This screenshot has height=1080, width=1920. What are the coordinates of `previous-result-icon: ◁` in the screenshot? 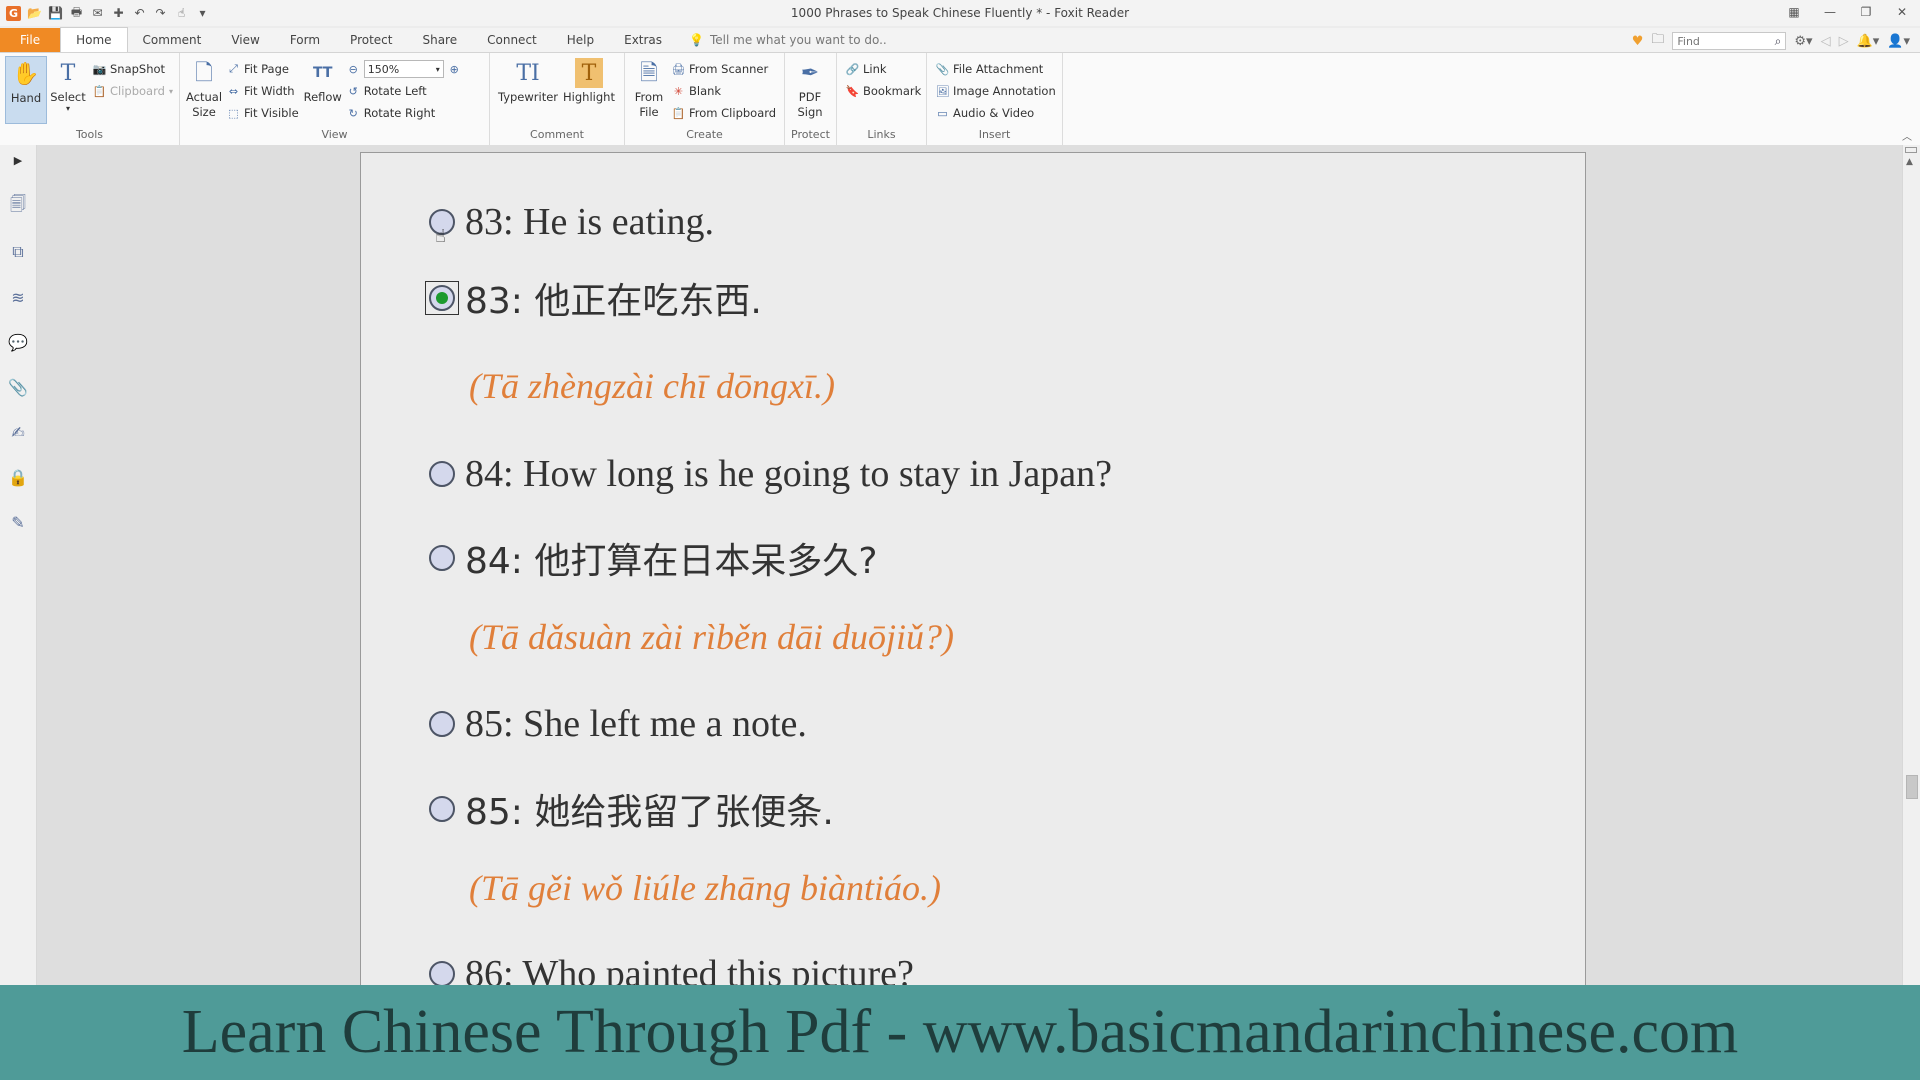 It's located at (1826, 41).